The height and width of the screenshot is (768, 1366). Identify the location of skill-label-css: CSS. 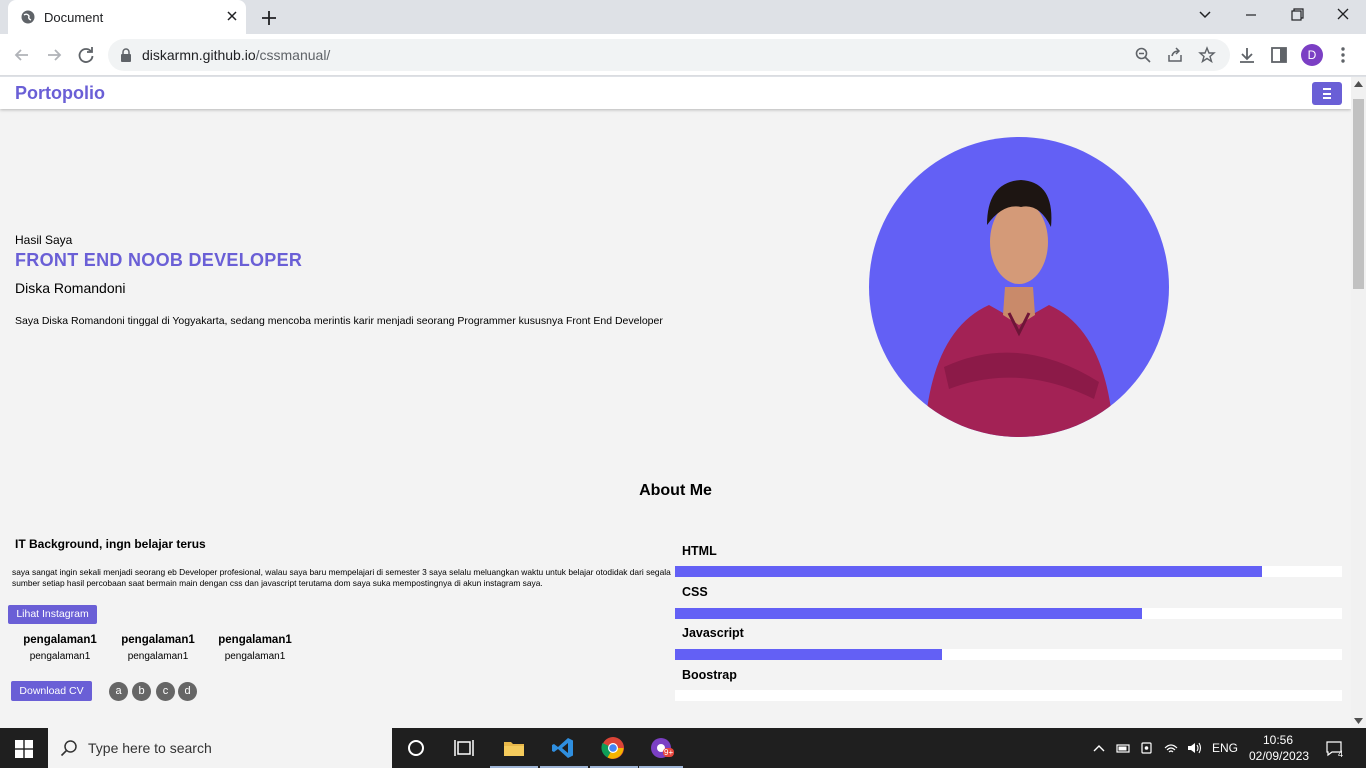
(695, 592).